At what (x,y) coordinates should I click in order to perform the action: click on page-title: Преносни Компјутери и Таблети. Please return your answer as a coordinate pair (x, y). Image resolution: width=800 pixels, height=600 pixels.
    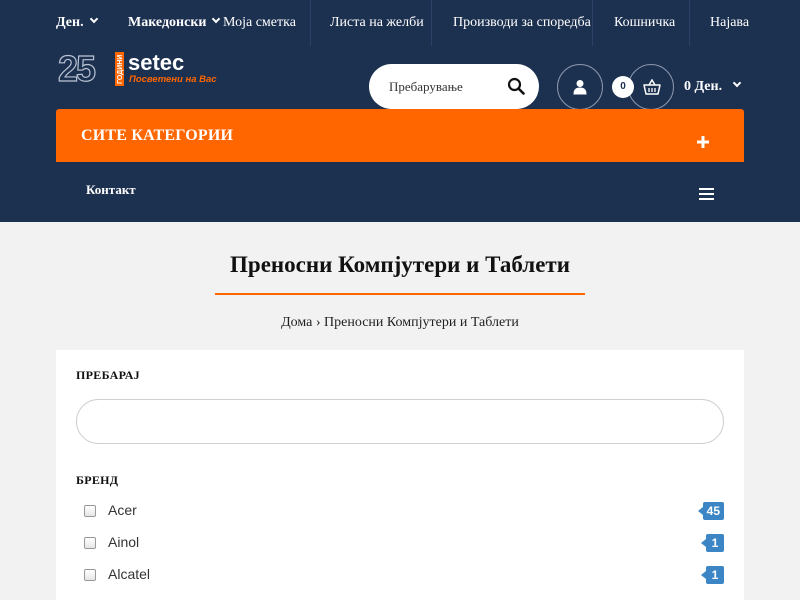
    Looking at the image, I should click on (400, 264).